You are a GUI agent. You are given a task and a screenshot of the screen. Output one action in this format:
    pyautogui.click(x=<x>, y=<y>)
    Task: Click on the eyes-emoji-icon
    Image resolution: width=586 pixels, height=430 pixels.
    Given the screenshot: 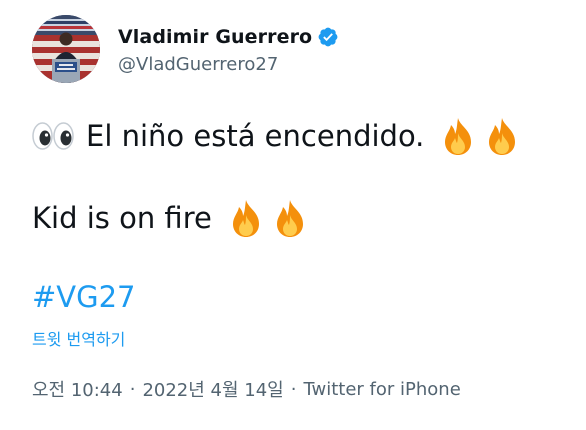 What is the action you would take?
    pyautogui.click(x=53, y=136)
    